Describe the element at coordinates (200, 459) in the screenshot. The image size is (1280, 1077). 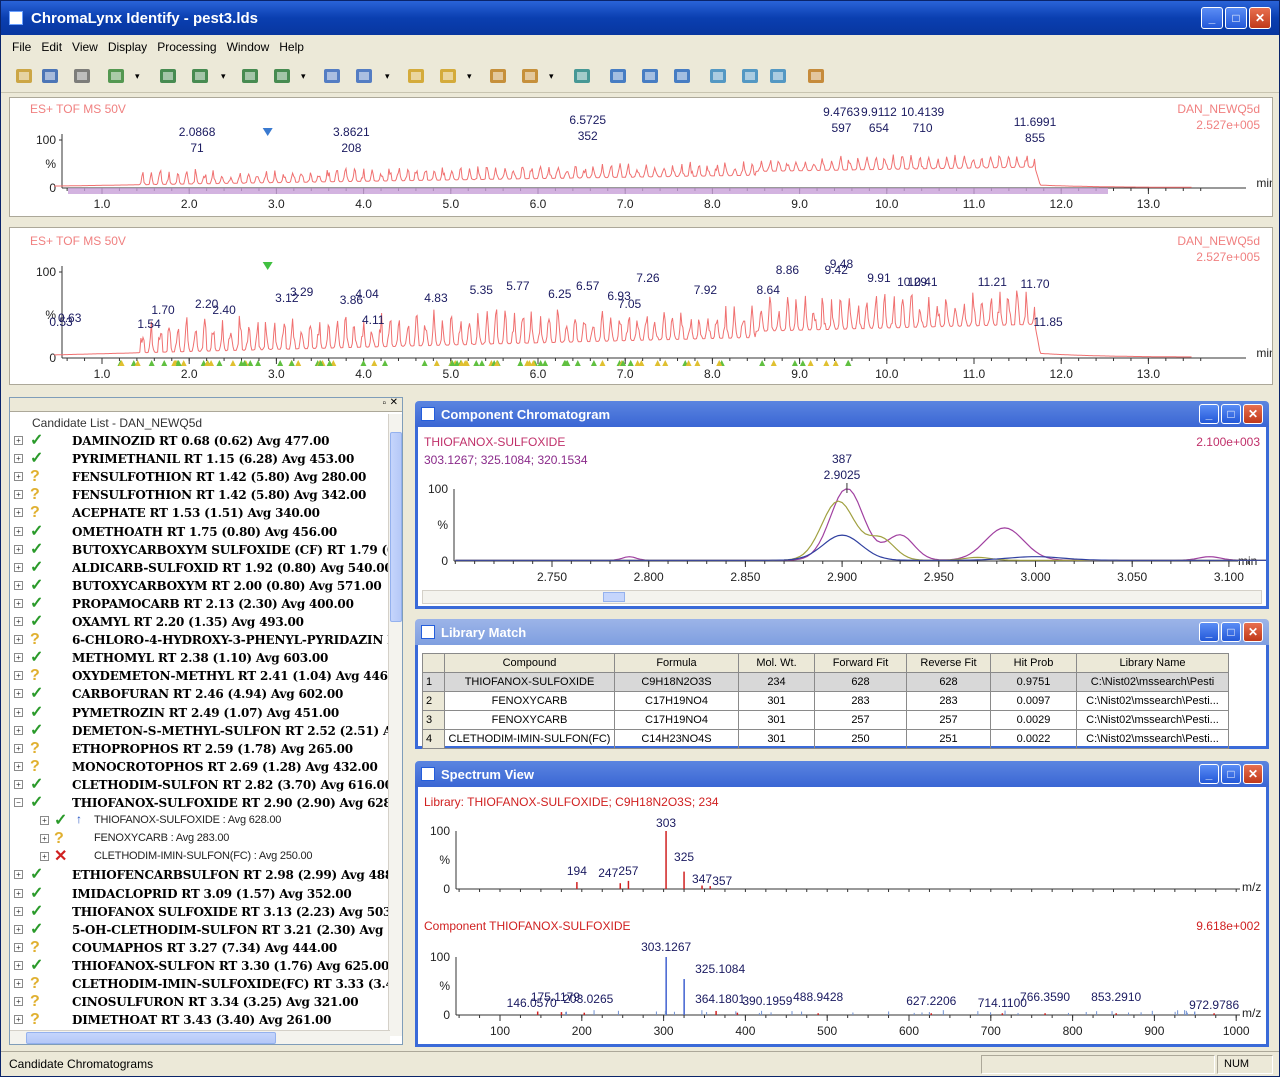
I see `candidate-item: + ✓ PYRIMETHANIL RT 1.15 (6.28) Avg 453.00` at that location.